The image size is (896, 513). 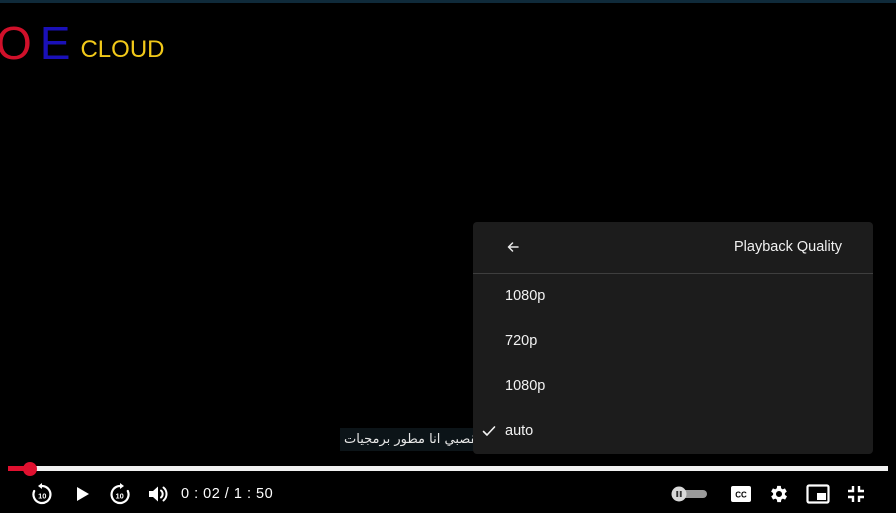 What do you see at coordinates (253, 494) in the screenshot?
I see `duration: 1 : 50` at bounding box center [253, 494].